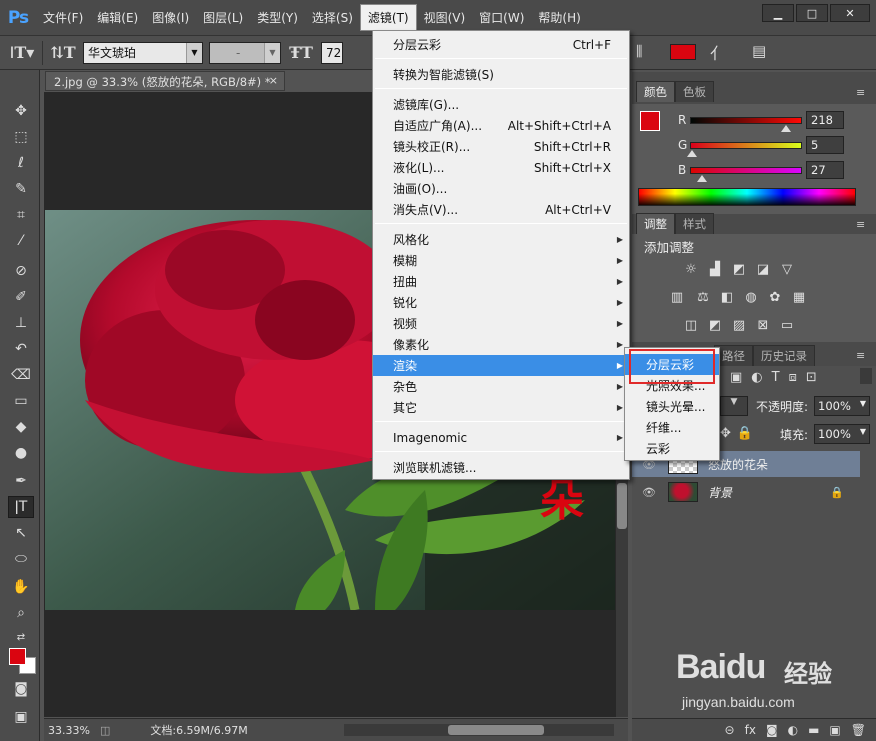 Image resolution: width=876 pixels, height=741 pixels. What do you see at coordinates (703, 298) in the screenshot?
I see `color-balance-icon: ⚖` at bounding box center [703, 298].